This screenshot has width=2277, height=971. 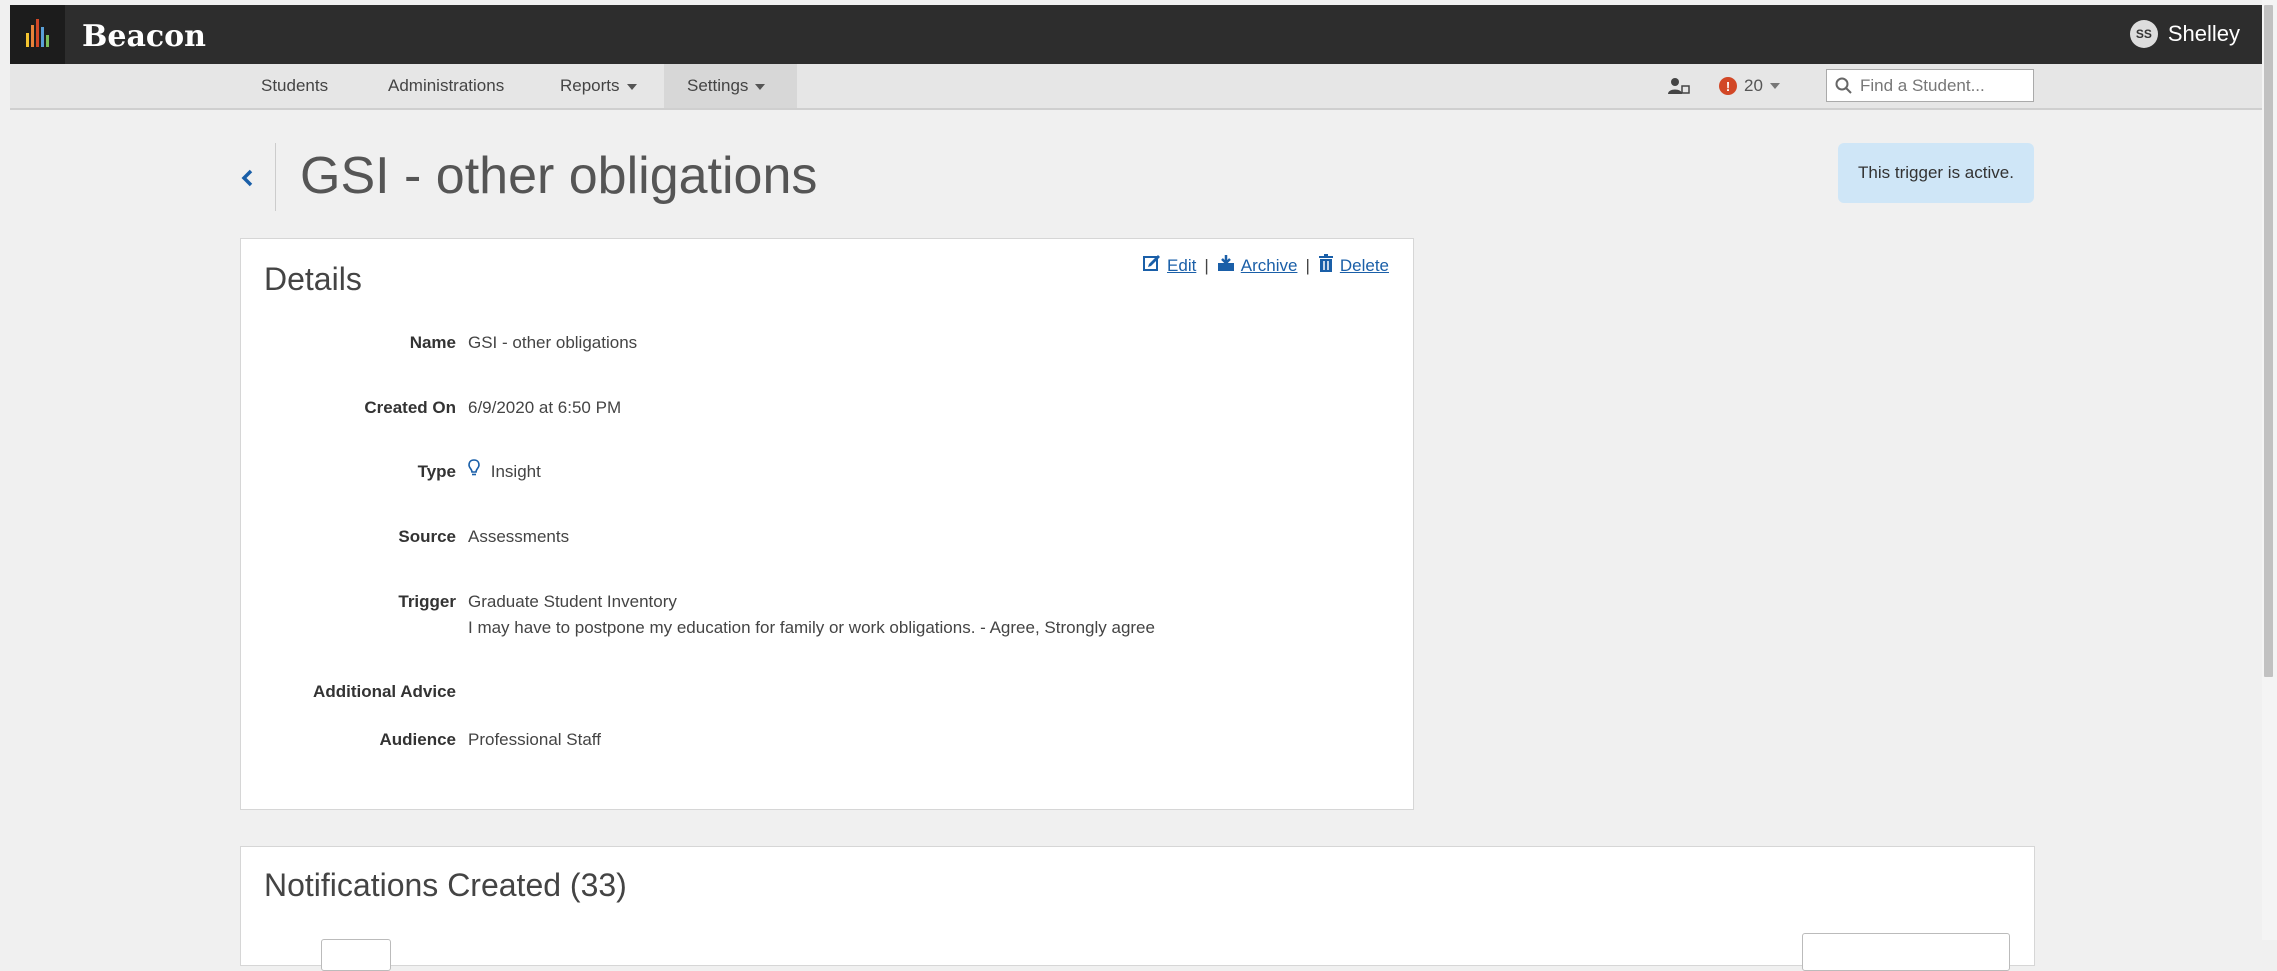 I want to click on lightbulb-icon, so click(x=476, y=470).